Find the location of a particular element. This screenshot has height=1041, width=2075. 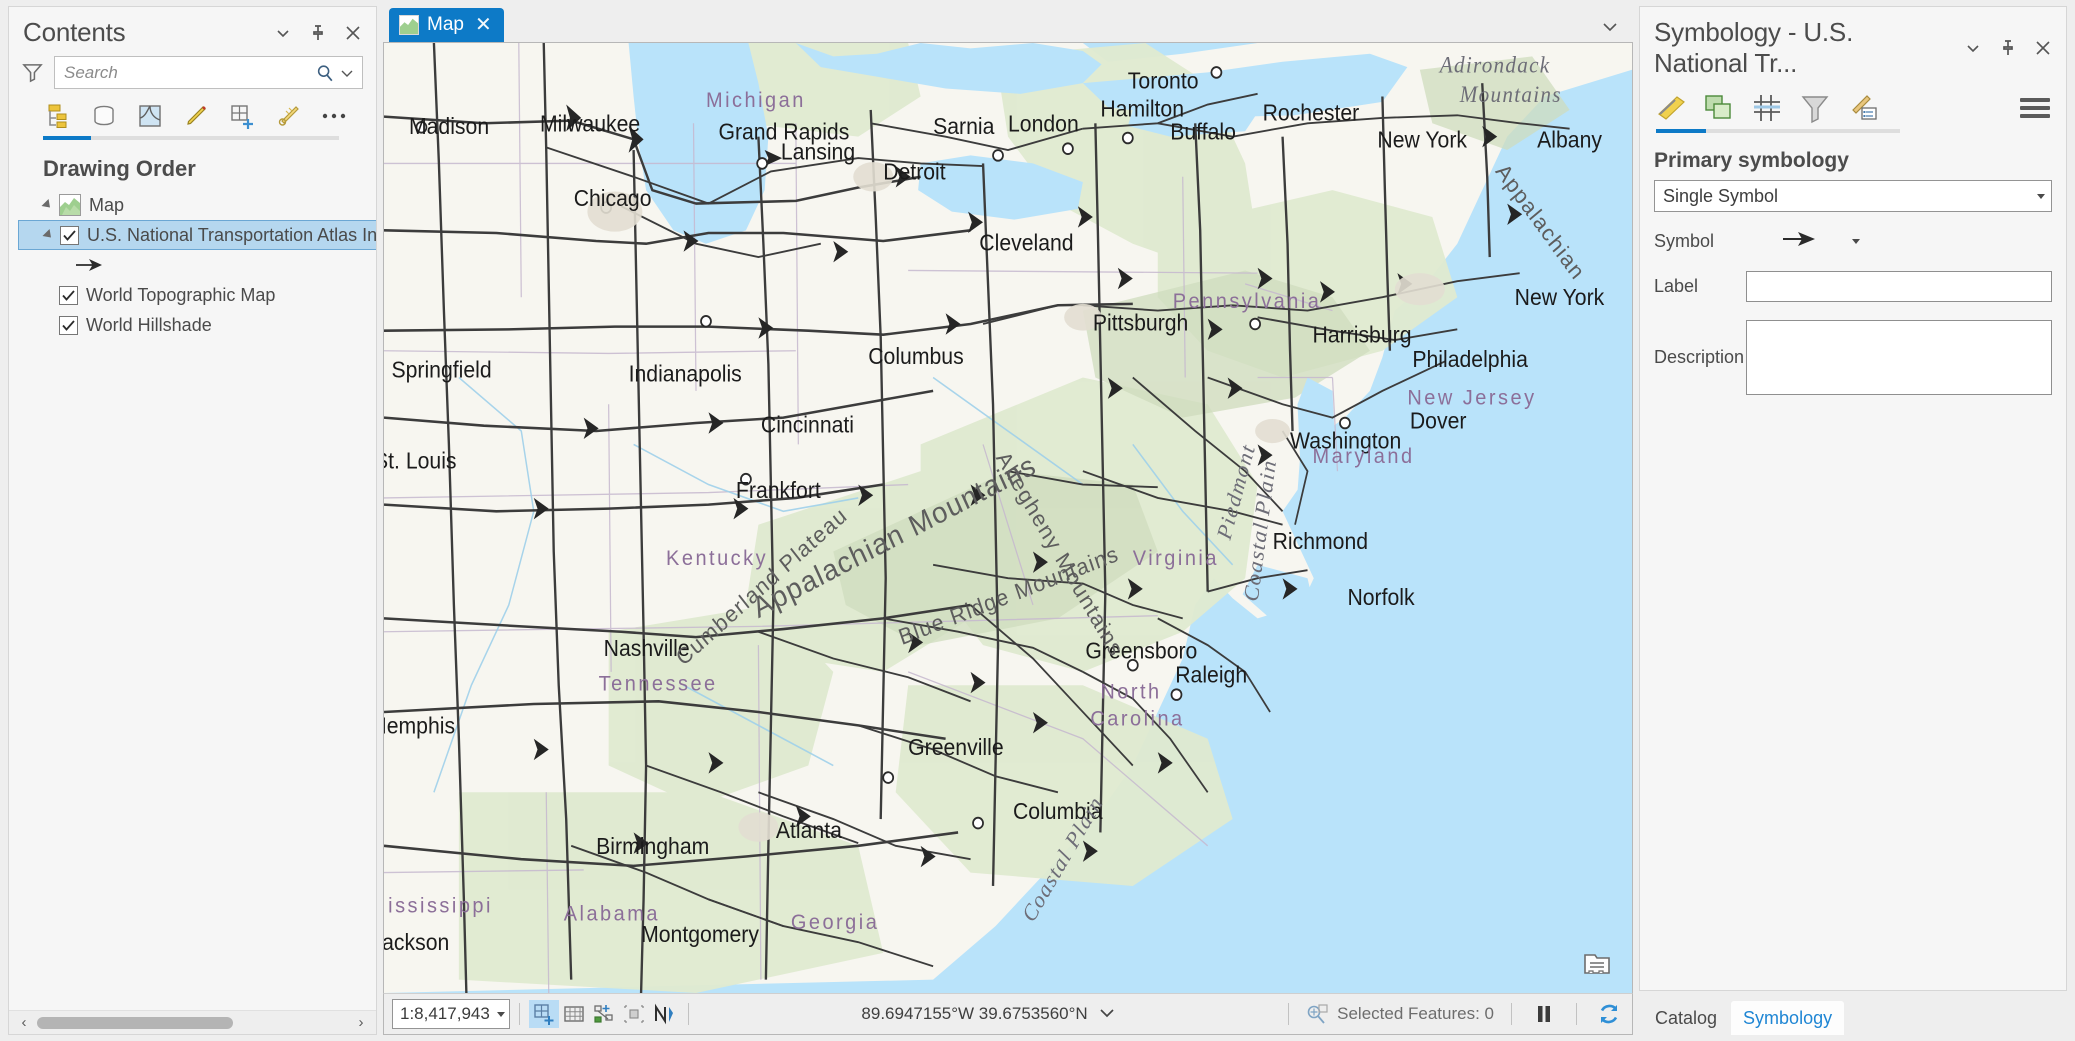

scroll-left-icon: ‹ is located at coordinates (24, 1022).